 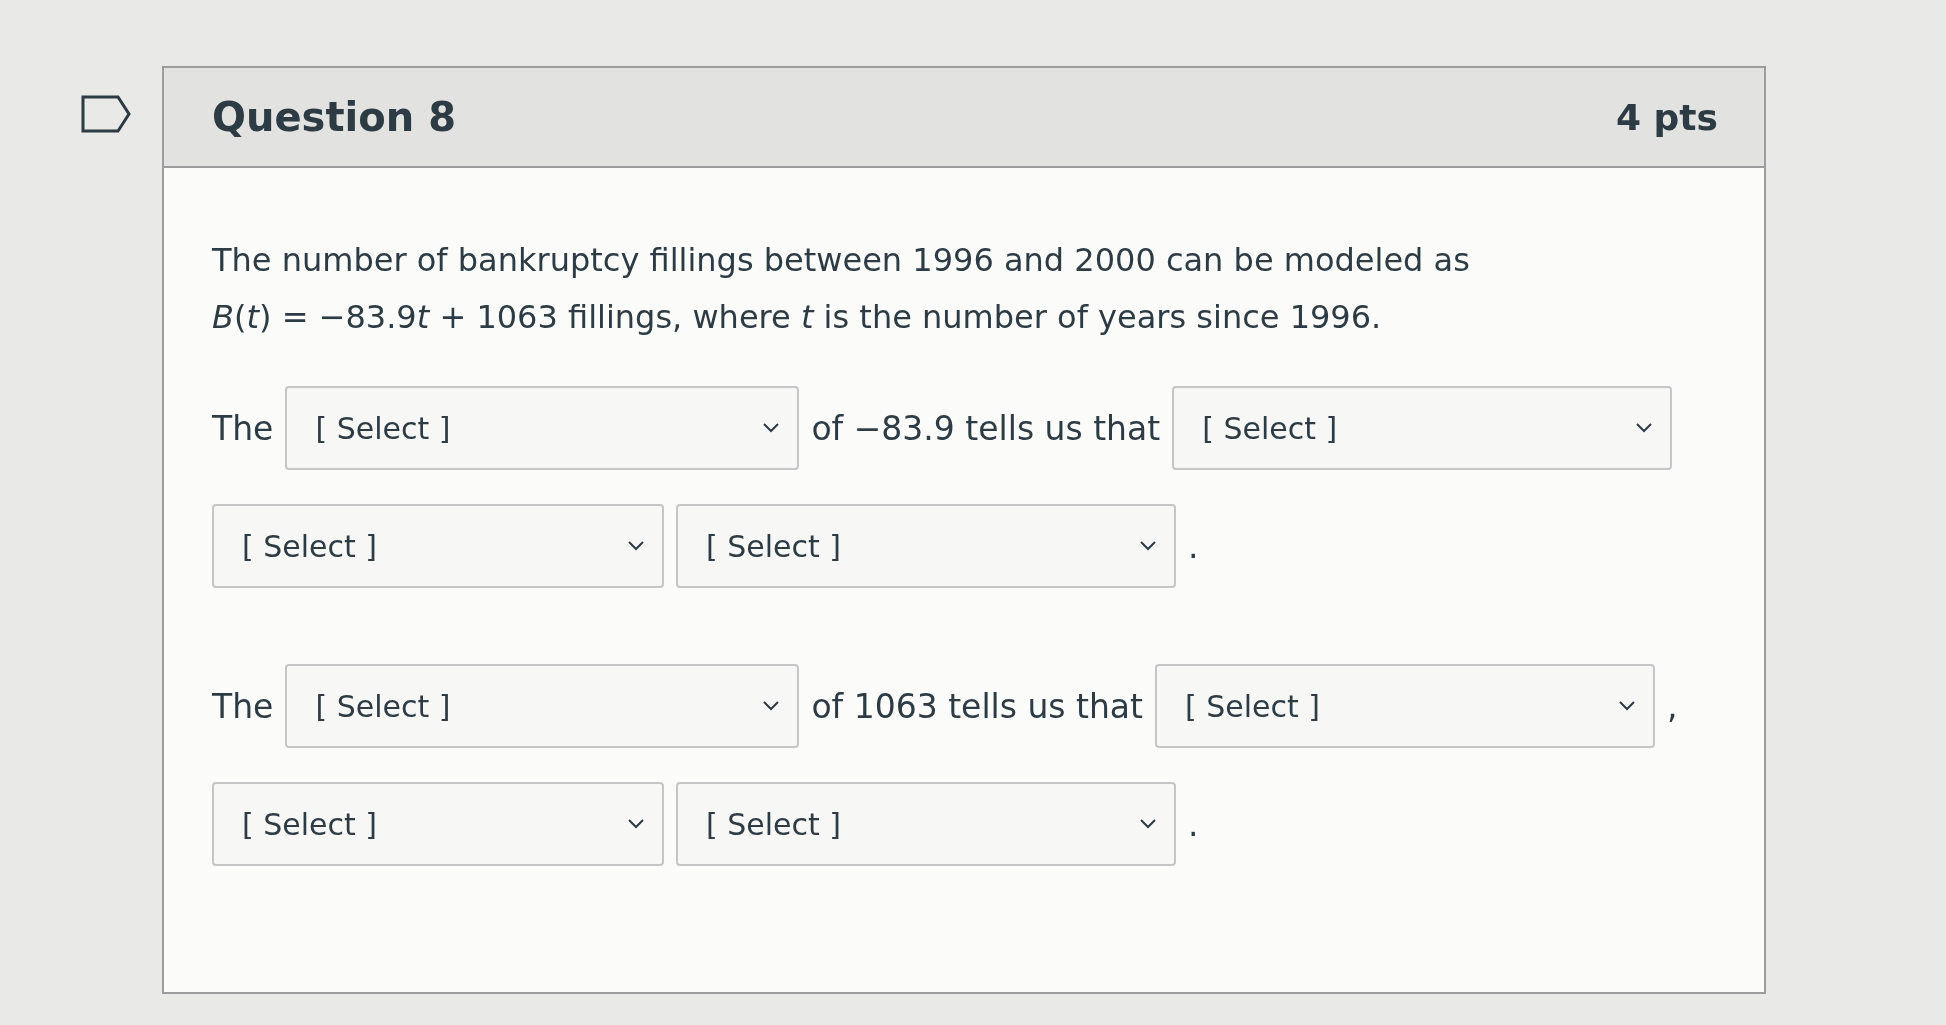 What do you see at coordinates (1667, 117) in the screenshot?
I see `points-label: 4 pts` at bounding box center [1667, 117].